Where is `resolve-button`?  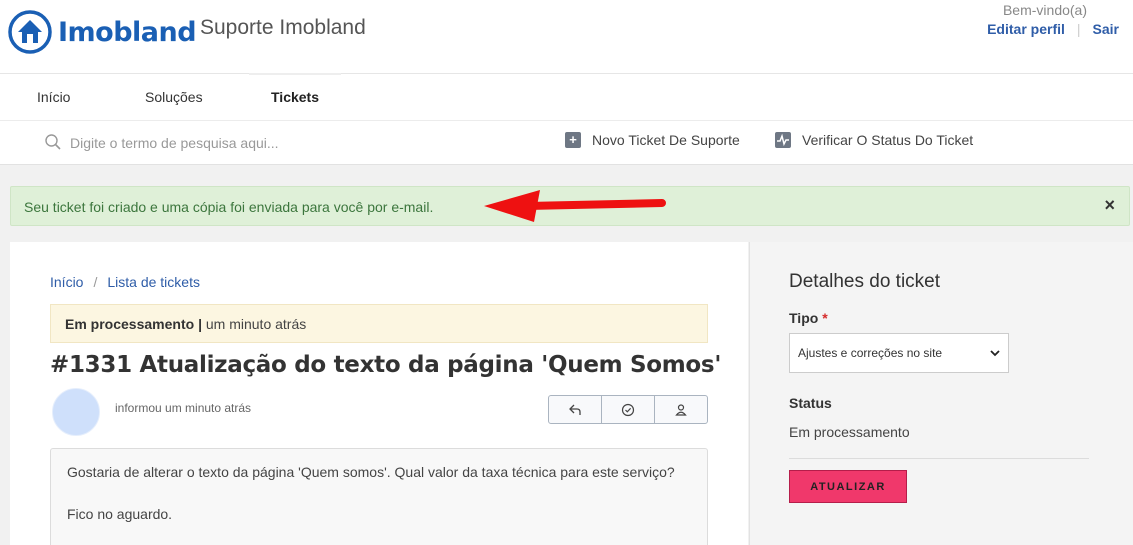
resolve-button is located at coordinates (628, 409).